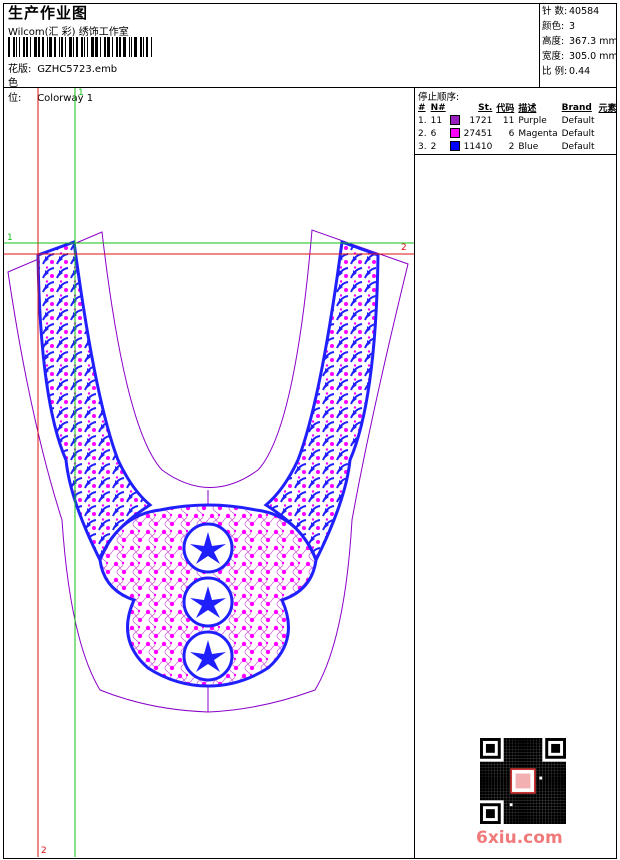 The width and height of the screenshot is (620, 860). What do you see at coordinates (321, 401) in the screenshot?
I see `right-collar-band` at bounding box center [321, 401].